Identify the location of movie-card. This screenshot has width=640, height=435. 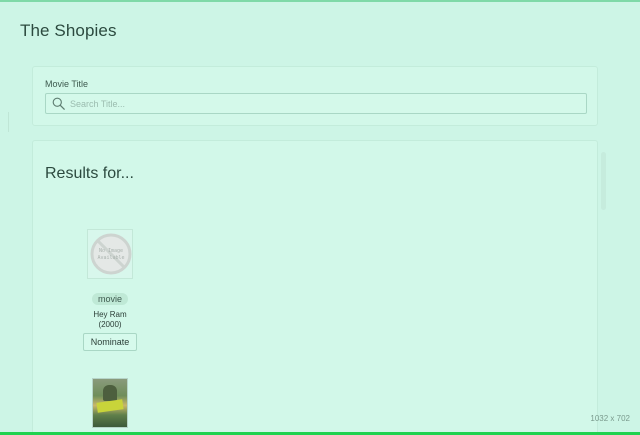
(110, 403).